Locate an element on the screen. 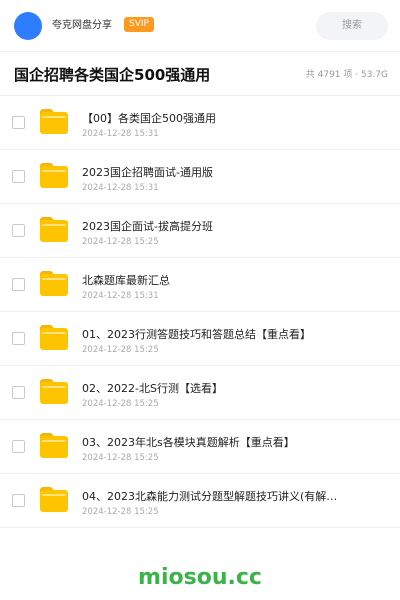  avatar is located at coordinates (28, 26).